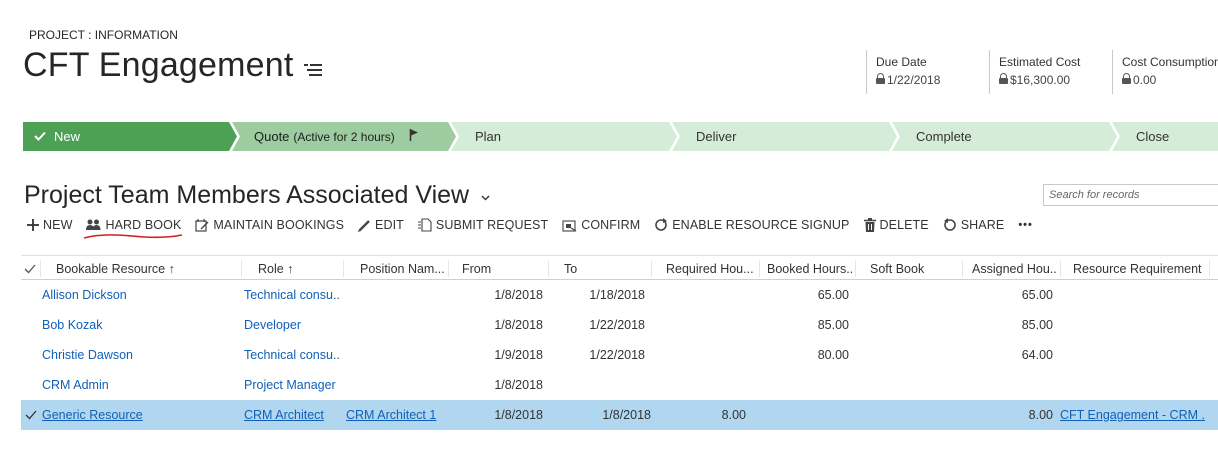 This screenshot has height=475, width=1218. I want to click on search-input: Search for records, so click(1130, 195).